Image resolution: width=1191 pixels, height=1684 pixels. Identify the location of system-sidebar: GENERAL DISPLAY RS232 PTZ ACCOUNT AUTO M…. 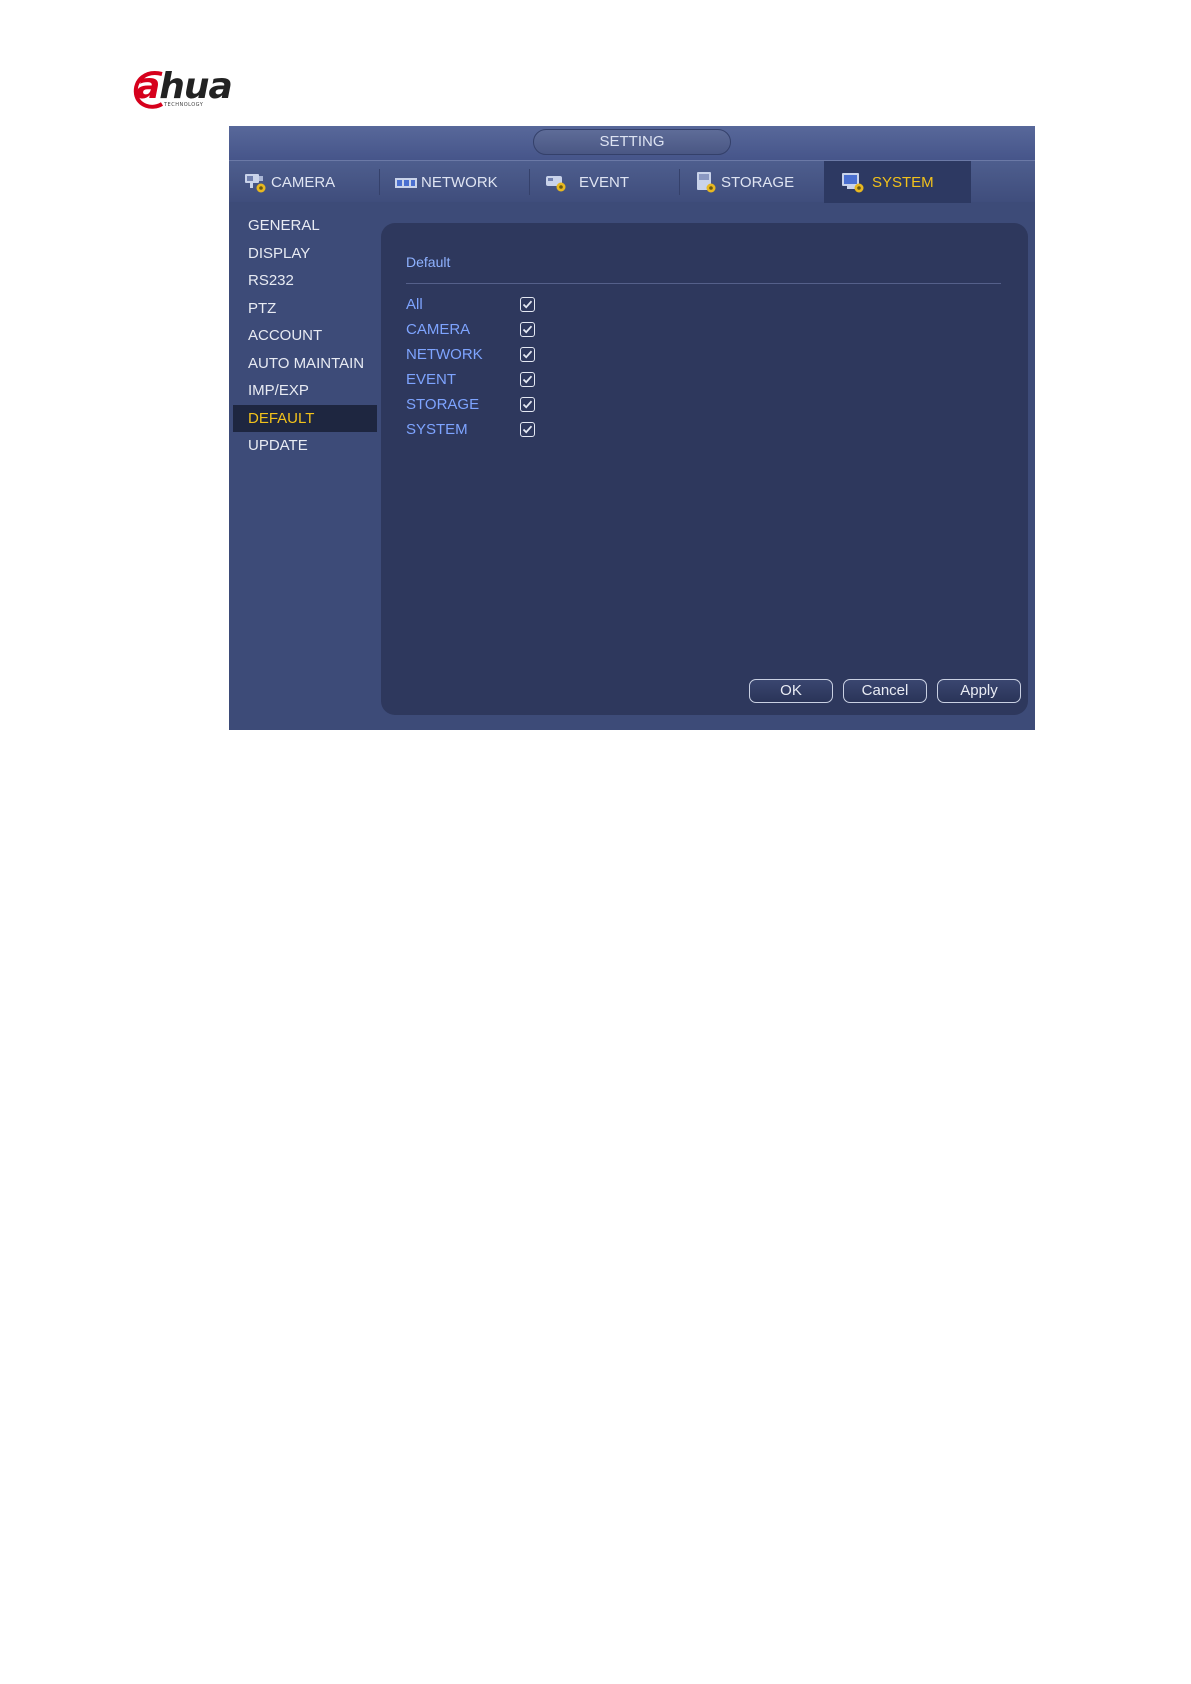
(305, 336).